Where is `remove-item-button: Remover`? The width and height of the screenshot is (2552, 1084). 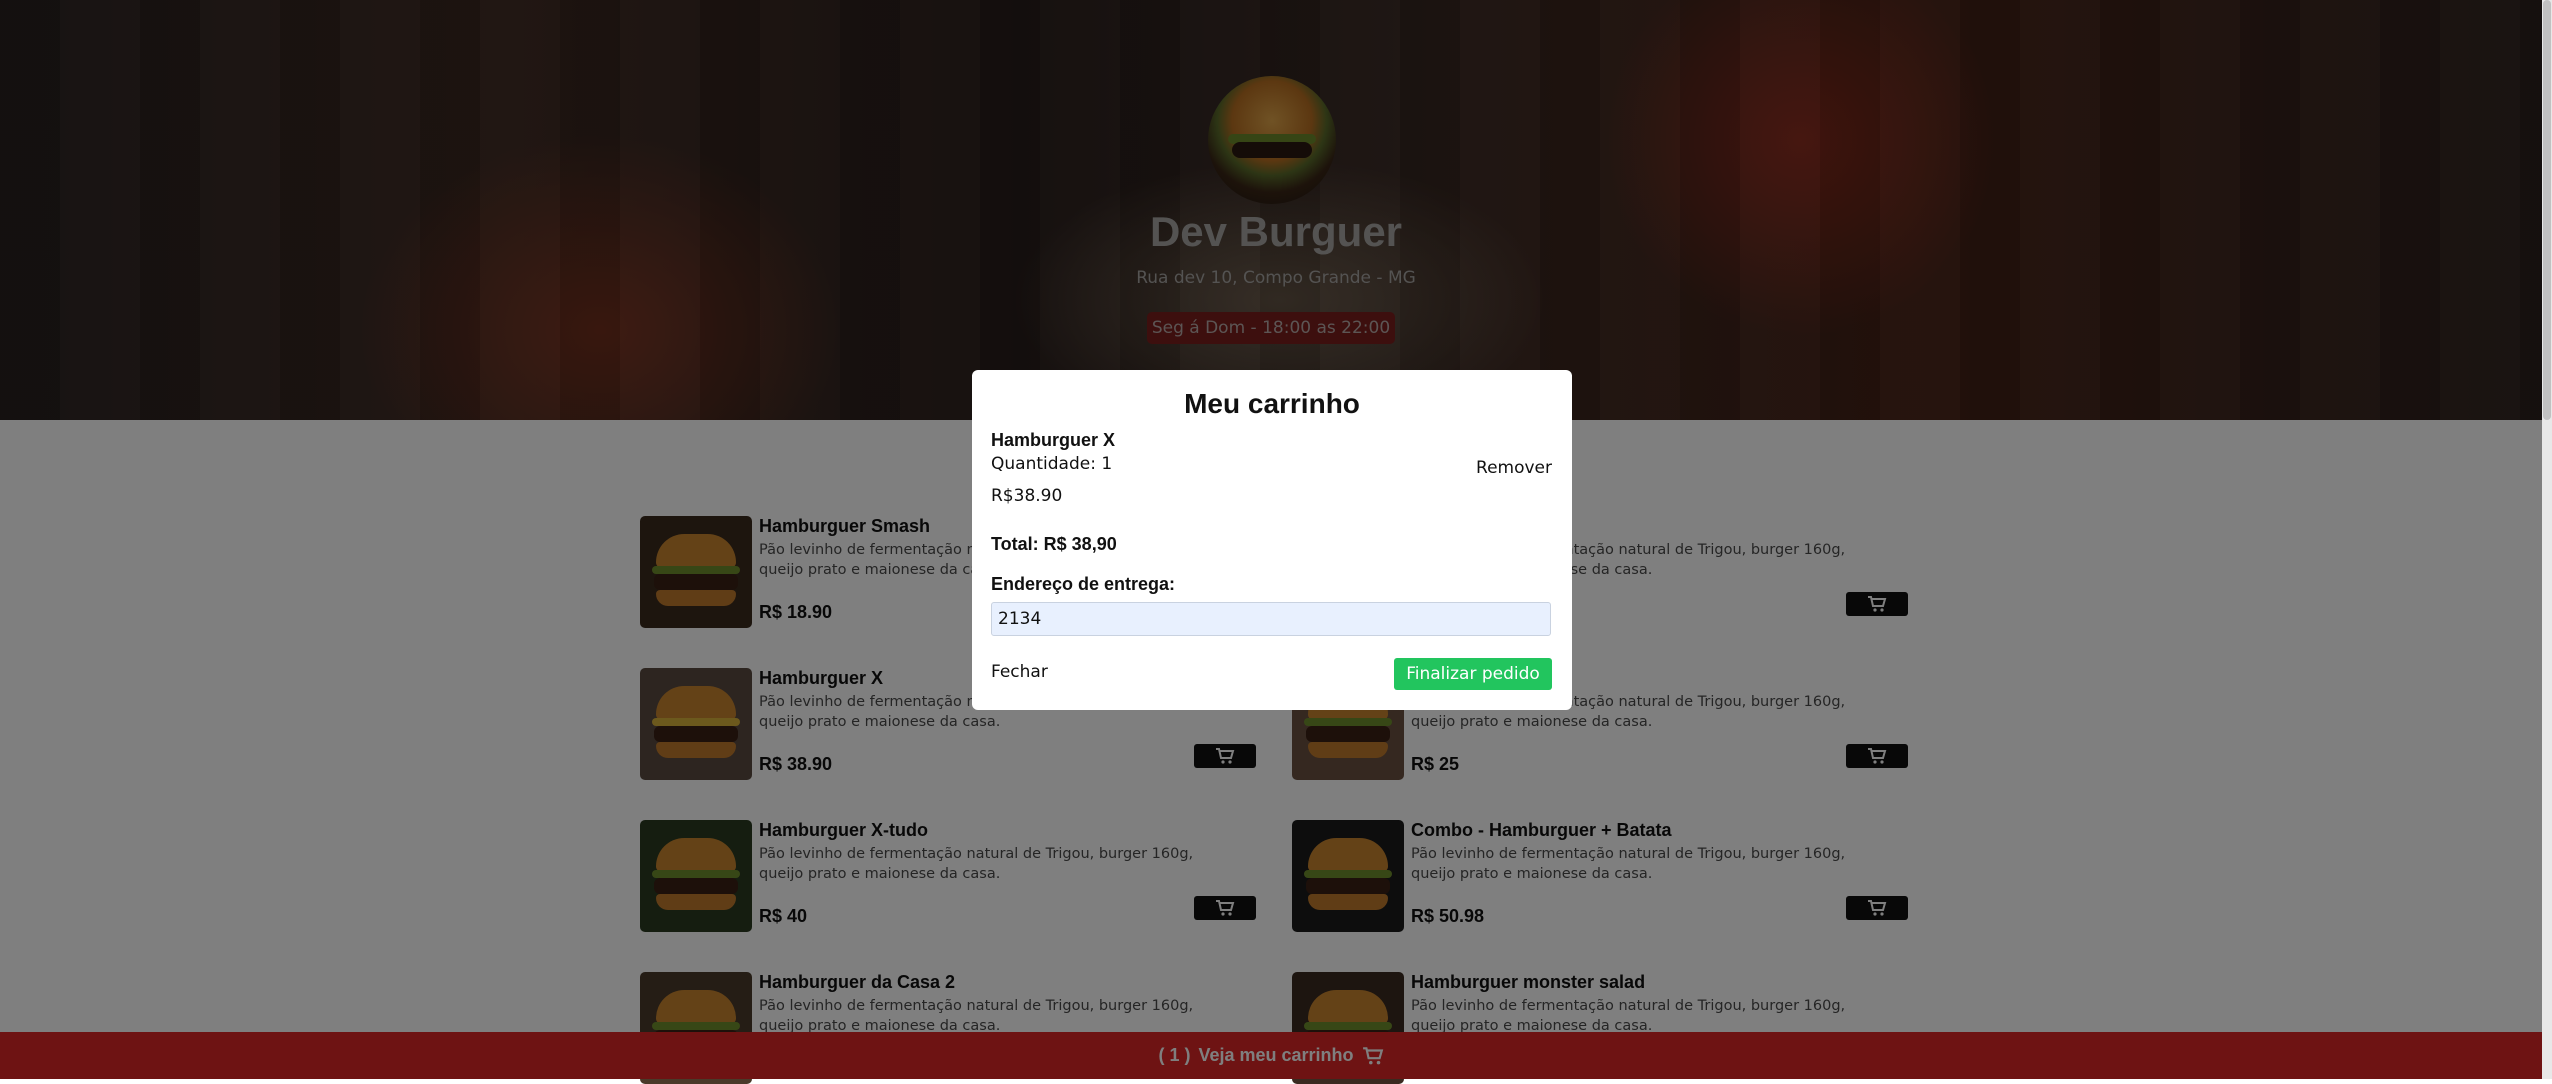
remove-item-button: Remover is located at coordinates (1514, 468).